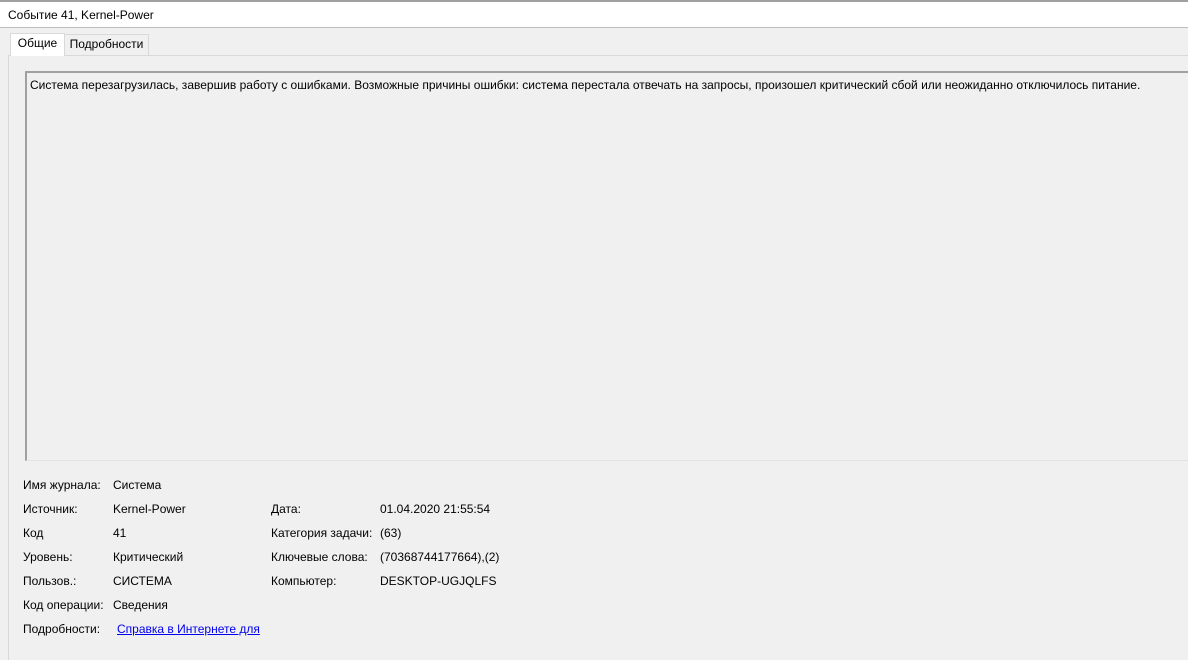 This screenshot has width=1188, height=660. What do you see at coordinates (140, 605) in the screenshot?
I see `opcode-value: Сведения` at bounding box center [140, 605].